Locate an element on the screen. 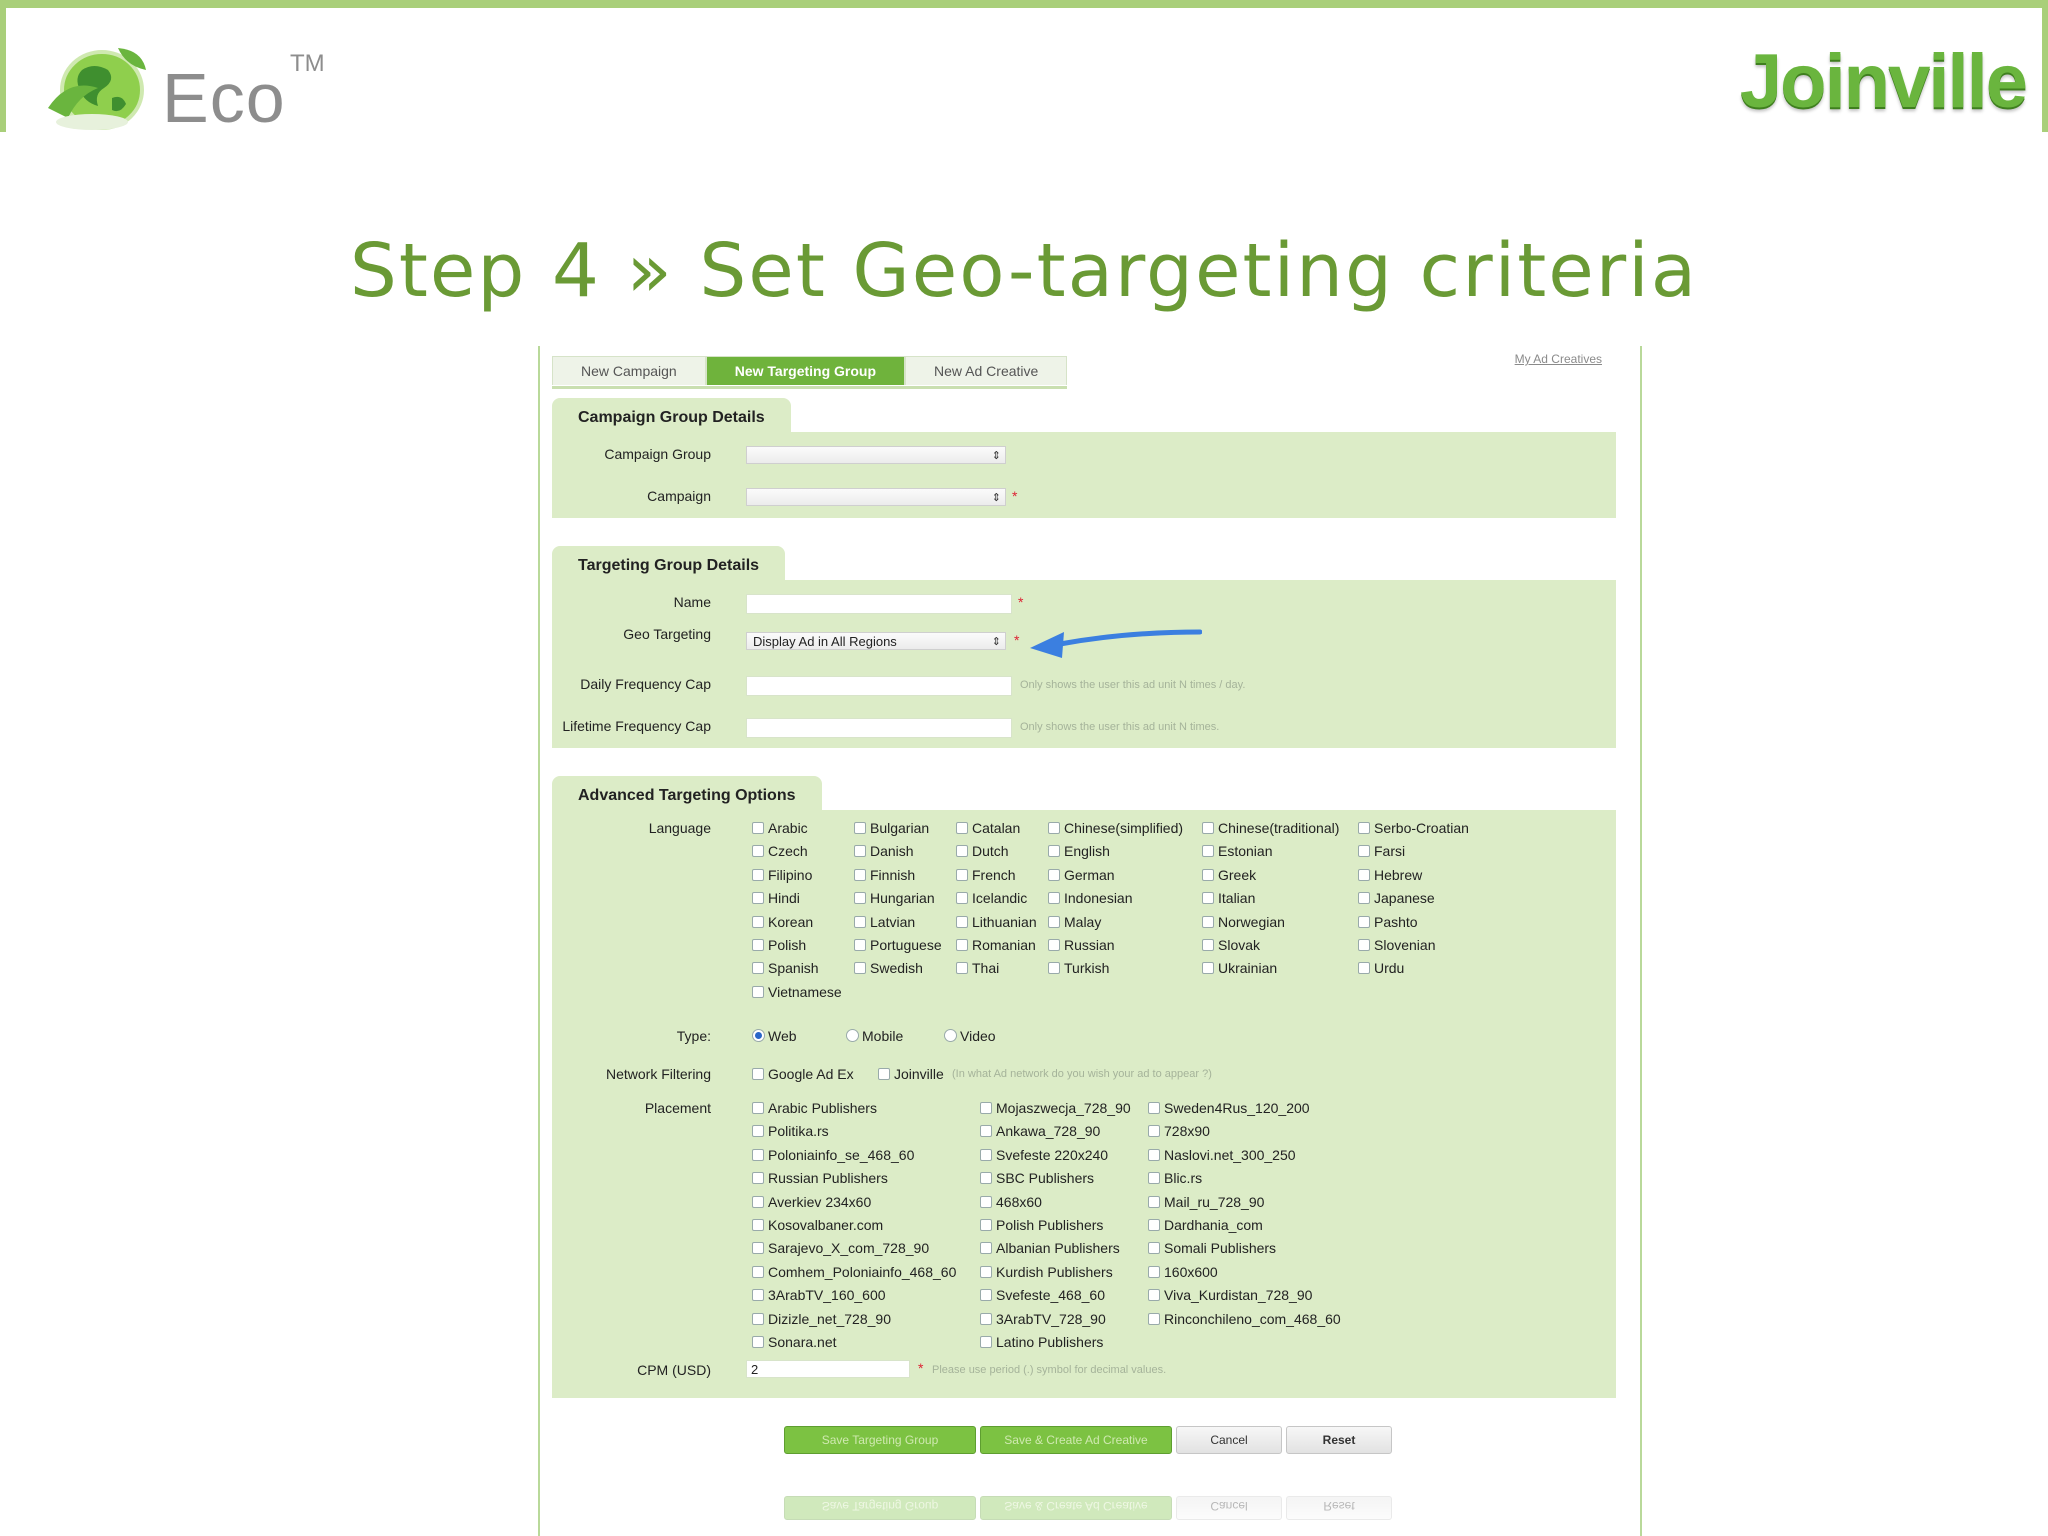  language-option: Hindi is located at coordinates (776, 898).